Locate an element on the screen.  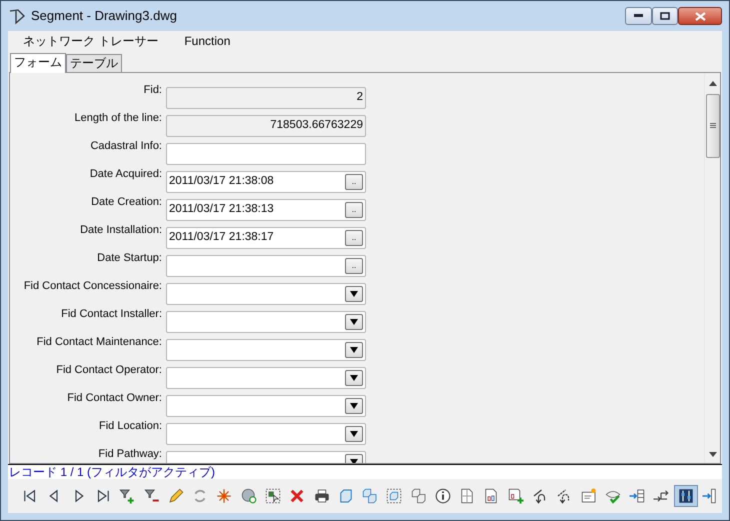
maximize-icon is located at coordinates (665, 16).